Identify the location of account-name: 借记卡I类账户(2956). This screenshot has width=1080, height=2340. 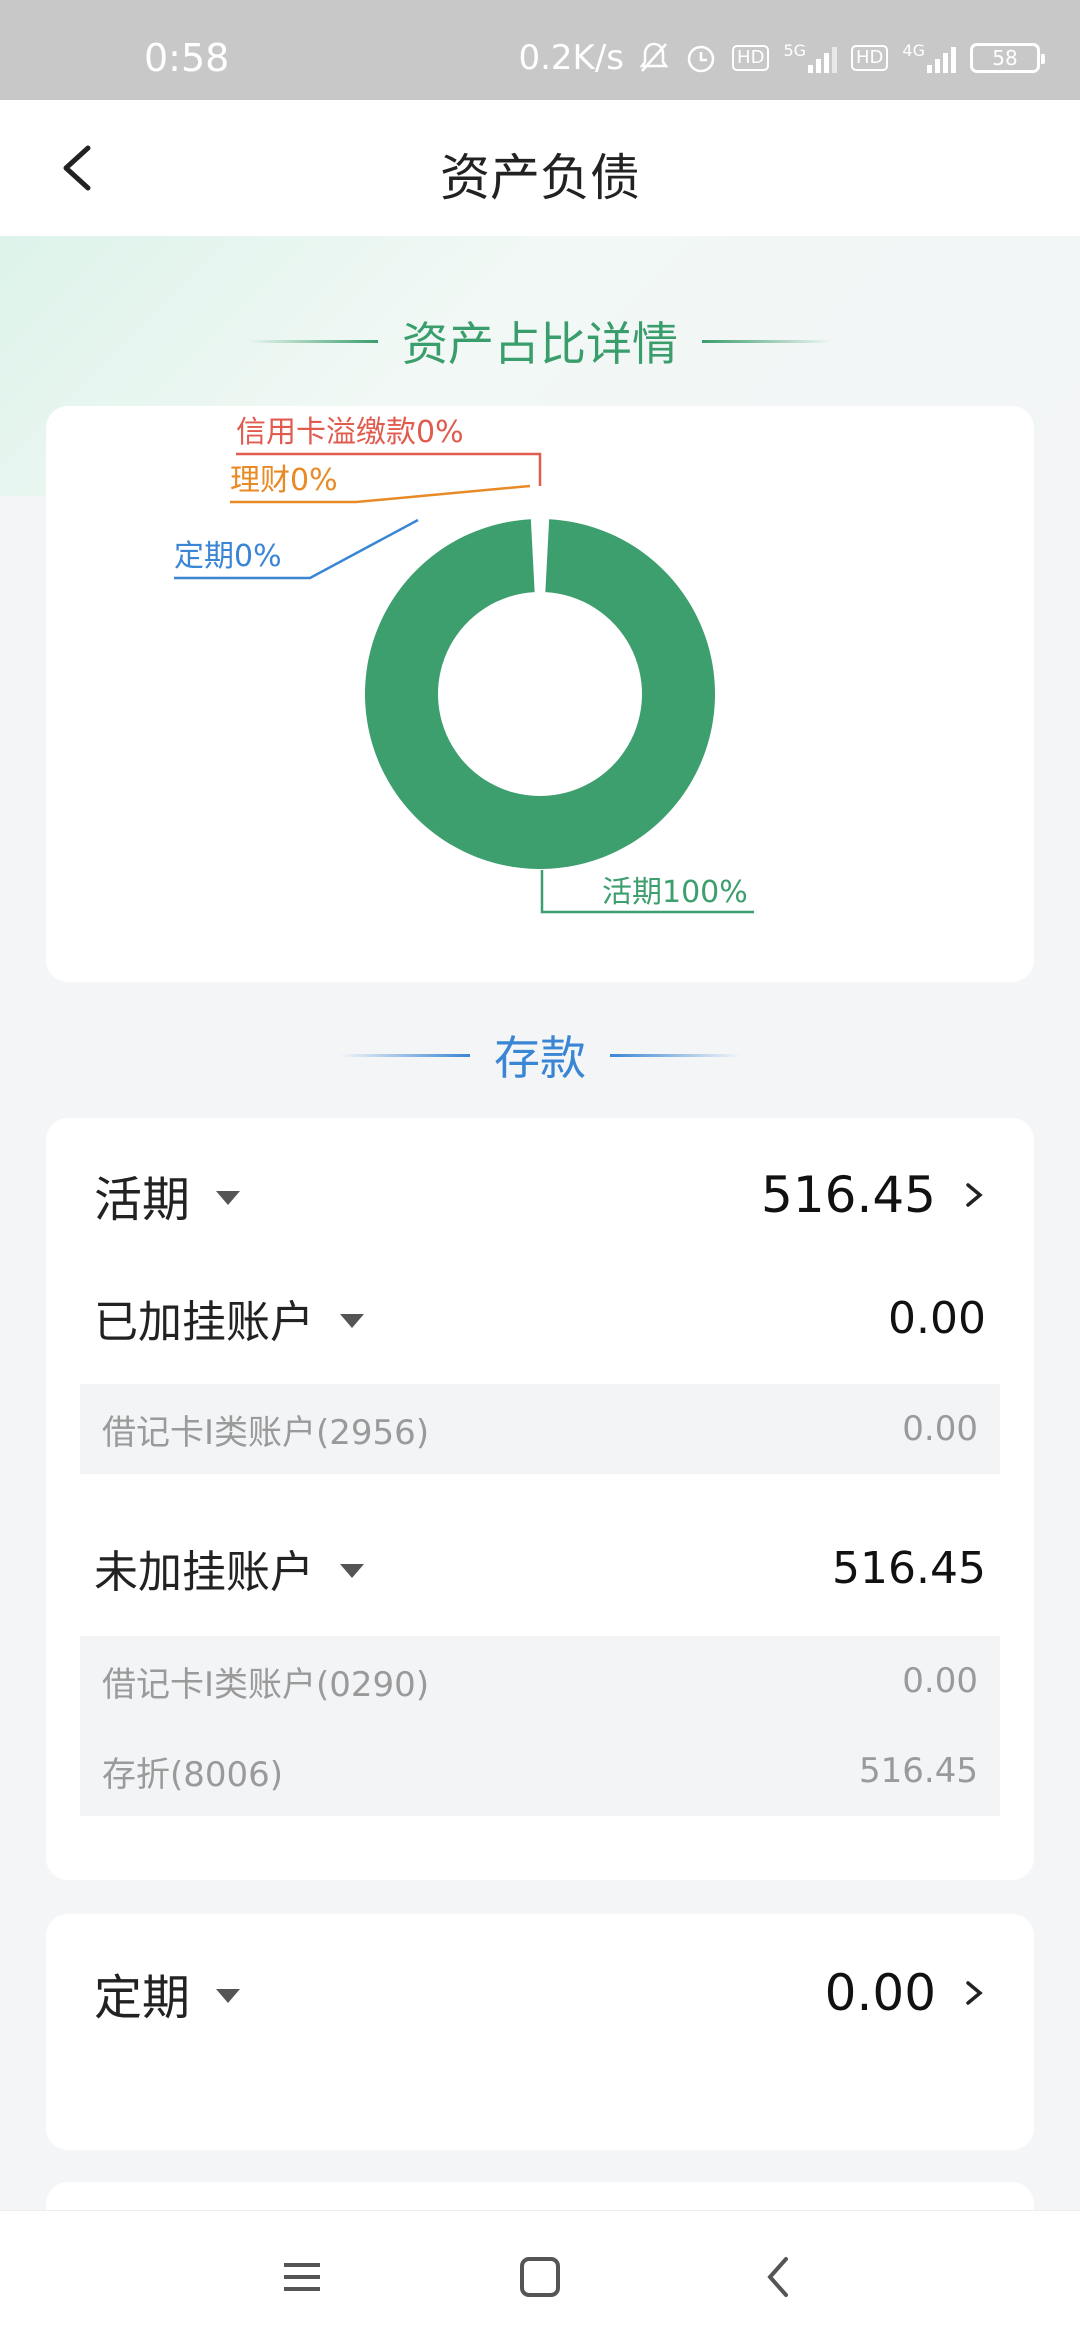
(266, 1432).